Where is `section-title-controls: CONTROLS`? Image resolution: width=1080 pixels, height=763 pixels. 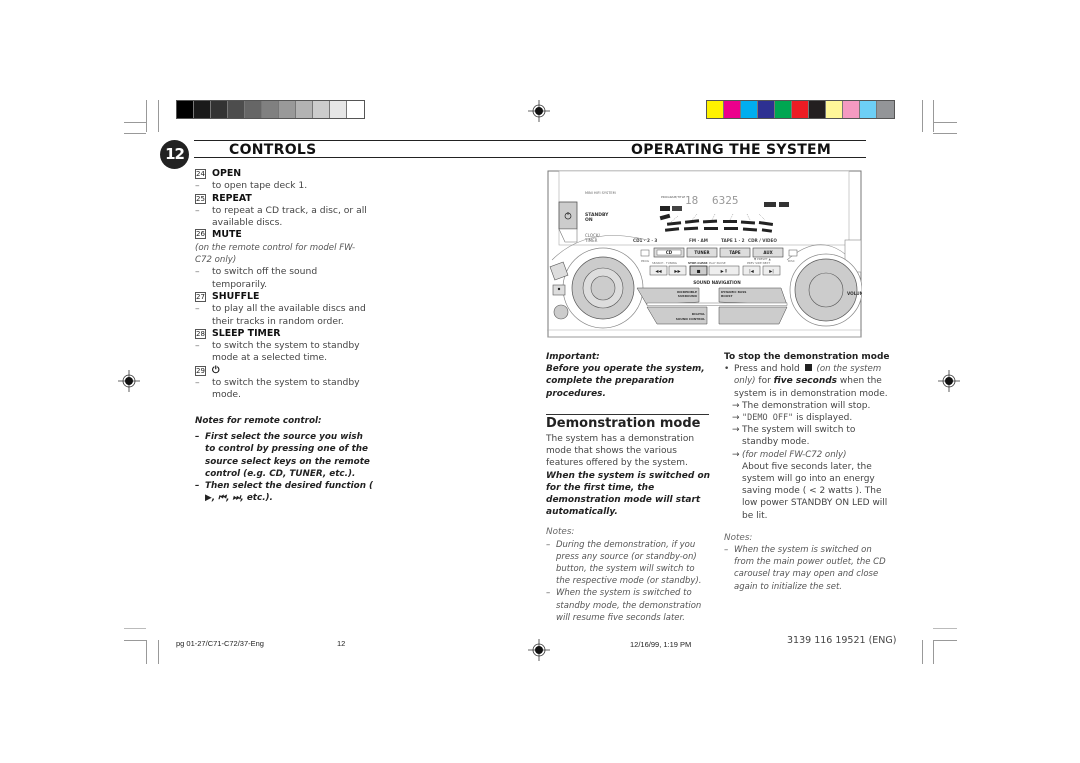 section-title-controls: CONTROLS is located at coordinates (273, 150).